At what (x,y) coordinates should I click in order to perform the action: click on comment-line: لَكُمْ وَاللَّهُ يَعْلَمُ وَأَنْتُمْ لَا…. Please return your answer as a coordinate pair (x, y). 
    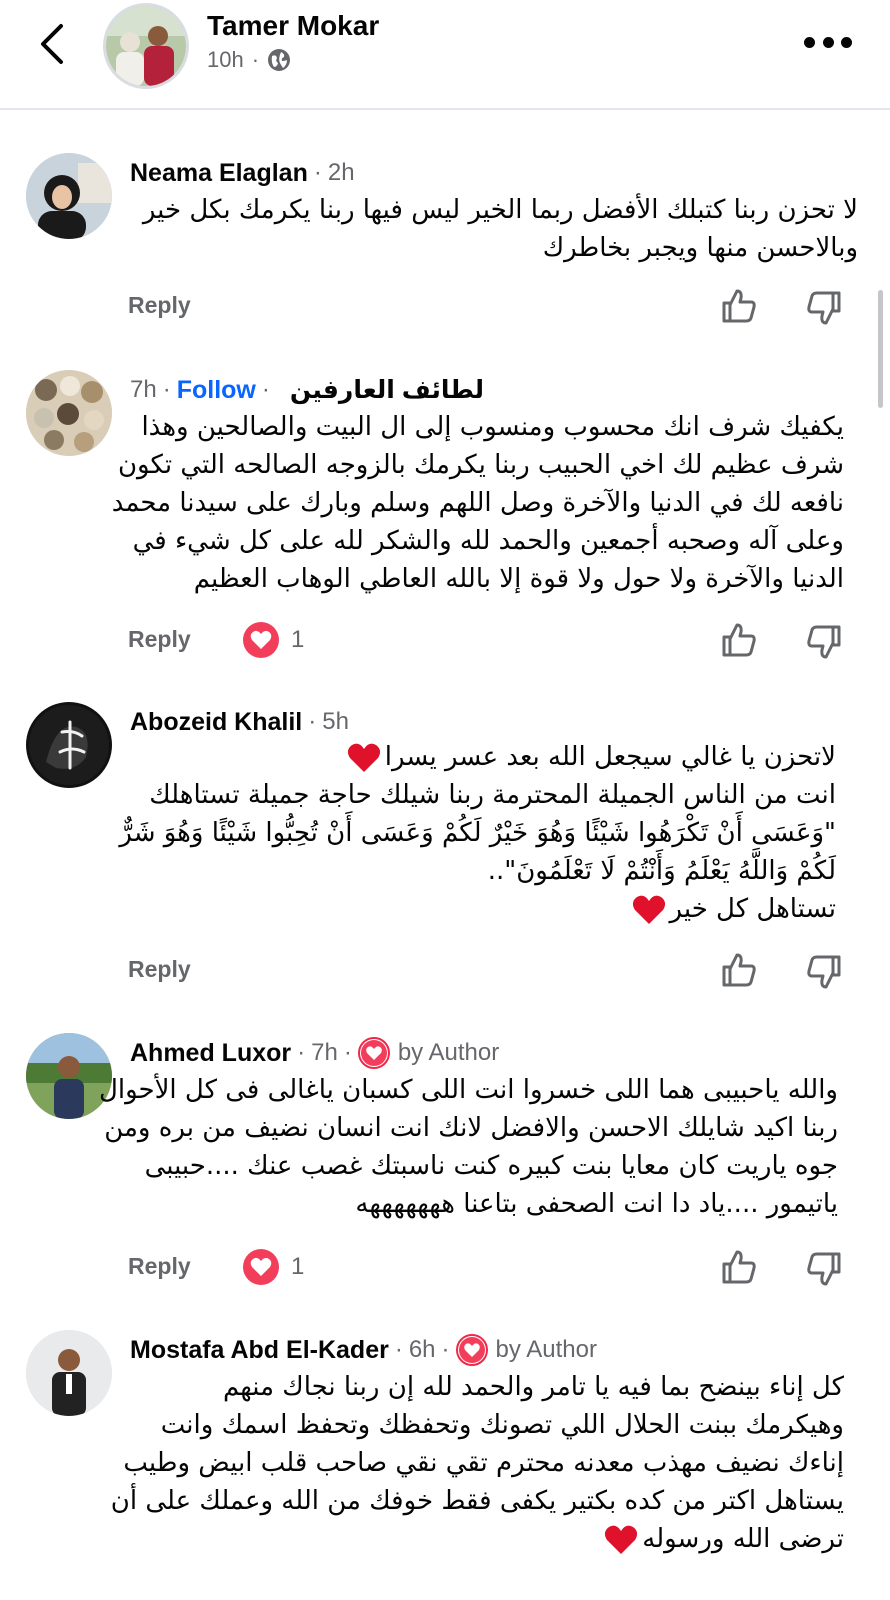
    Looking at the image, I should click on (661, 871).